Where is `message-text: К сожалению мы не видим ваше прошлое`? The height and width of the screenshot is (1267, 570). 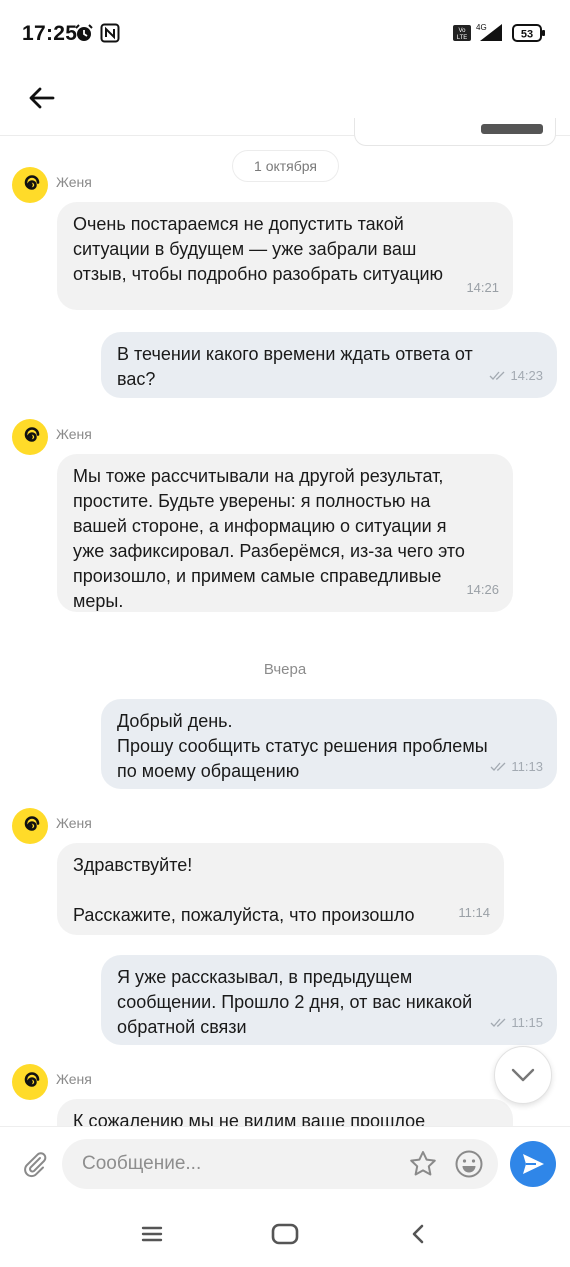
message-text: К сожалению мы не видим ваше прошлое is located at coordinates (249, 1118).